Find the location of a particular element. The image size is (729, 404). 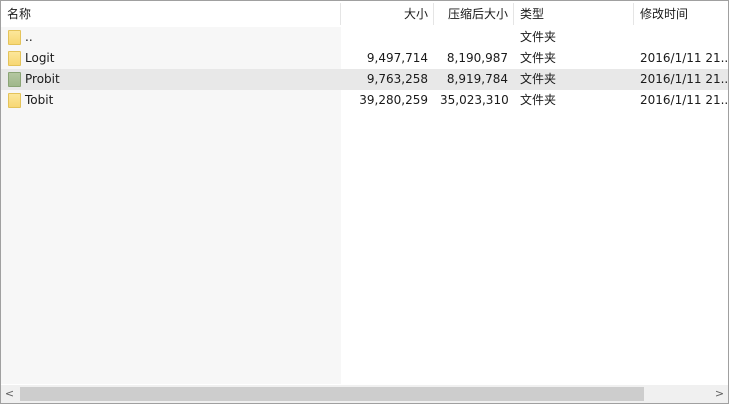

file-name-cell: .. is located at coordinates (171, 37).